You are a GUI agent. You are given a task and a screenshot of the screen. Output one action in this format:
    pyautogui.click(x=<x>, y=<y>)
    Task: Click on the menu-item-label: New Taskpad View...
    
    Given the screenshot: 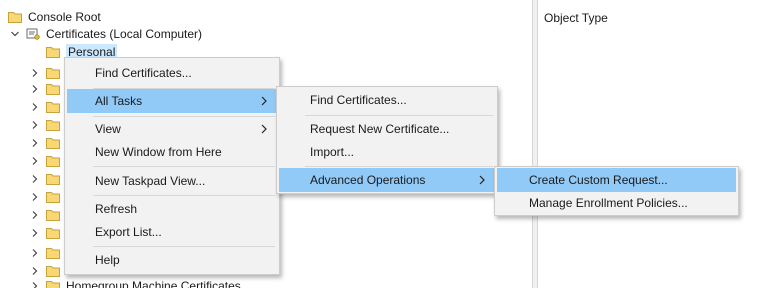 What is the action you would take?
    pyautogui.click(x=150, y=181)
    